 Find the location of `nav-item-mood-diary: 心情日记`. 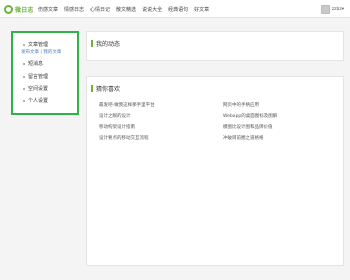

nav-item-mood-diary: 心情日记 is located at coordinates (100, 9).